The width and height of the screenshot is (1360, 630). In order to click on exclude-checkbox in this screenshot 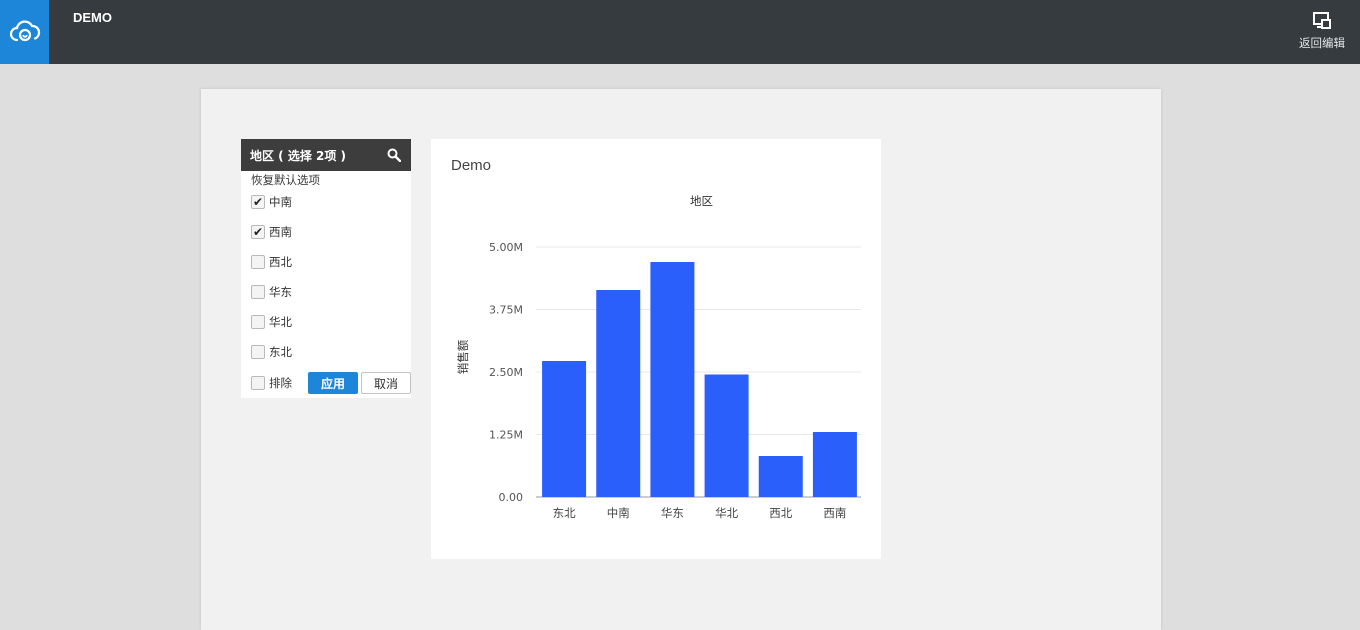, I will do `click(258, 383)`.